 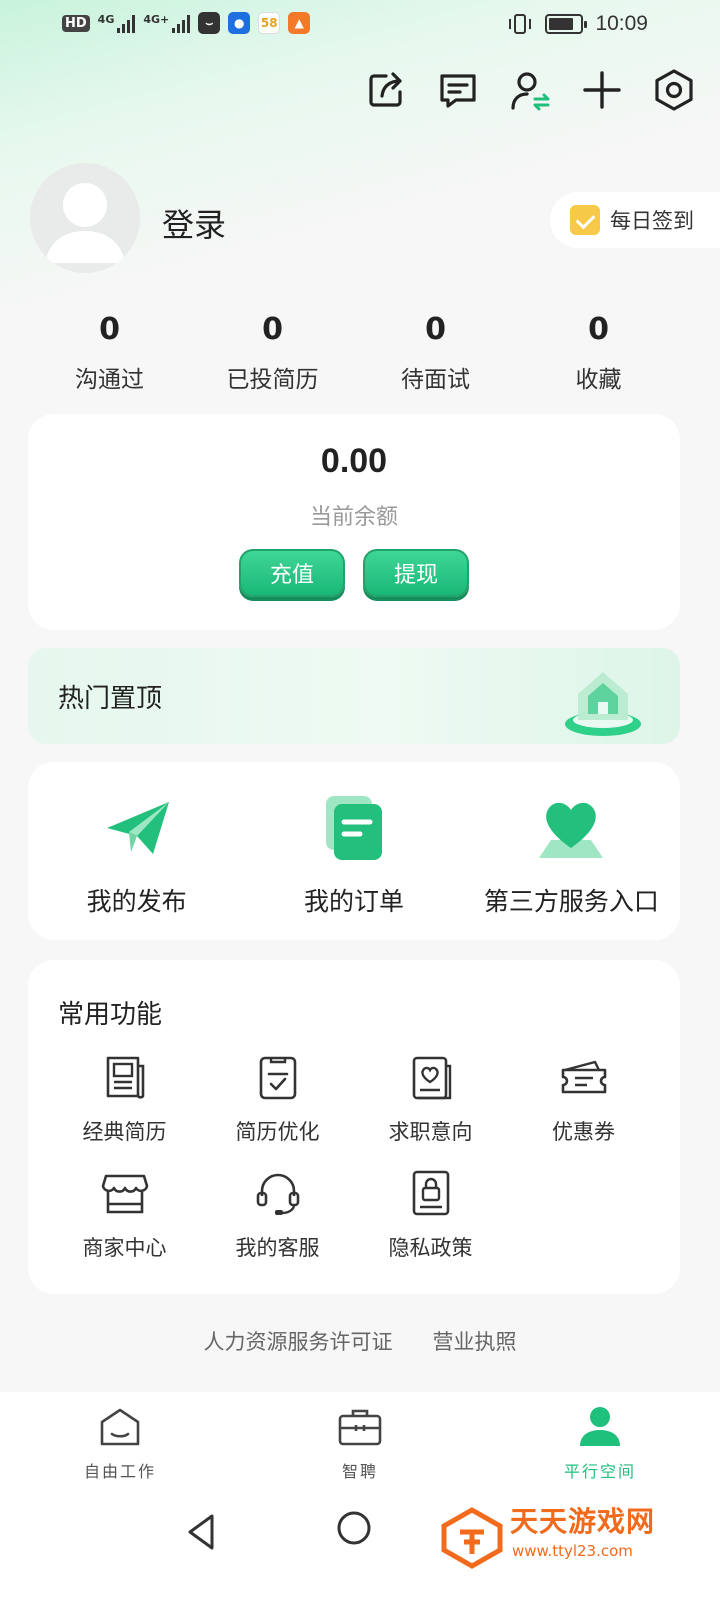 I want to click on battery-icon, so click(x=566, y=24).